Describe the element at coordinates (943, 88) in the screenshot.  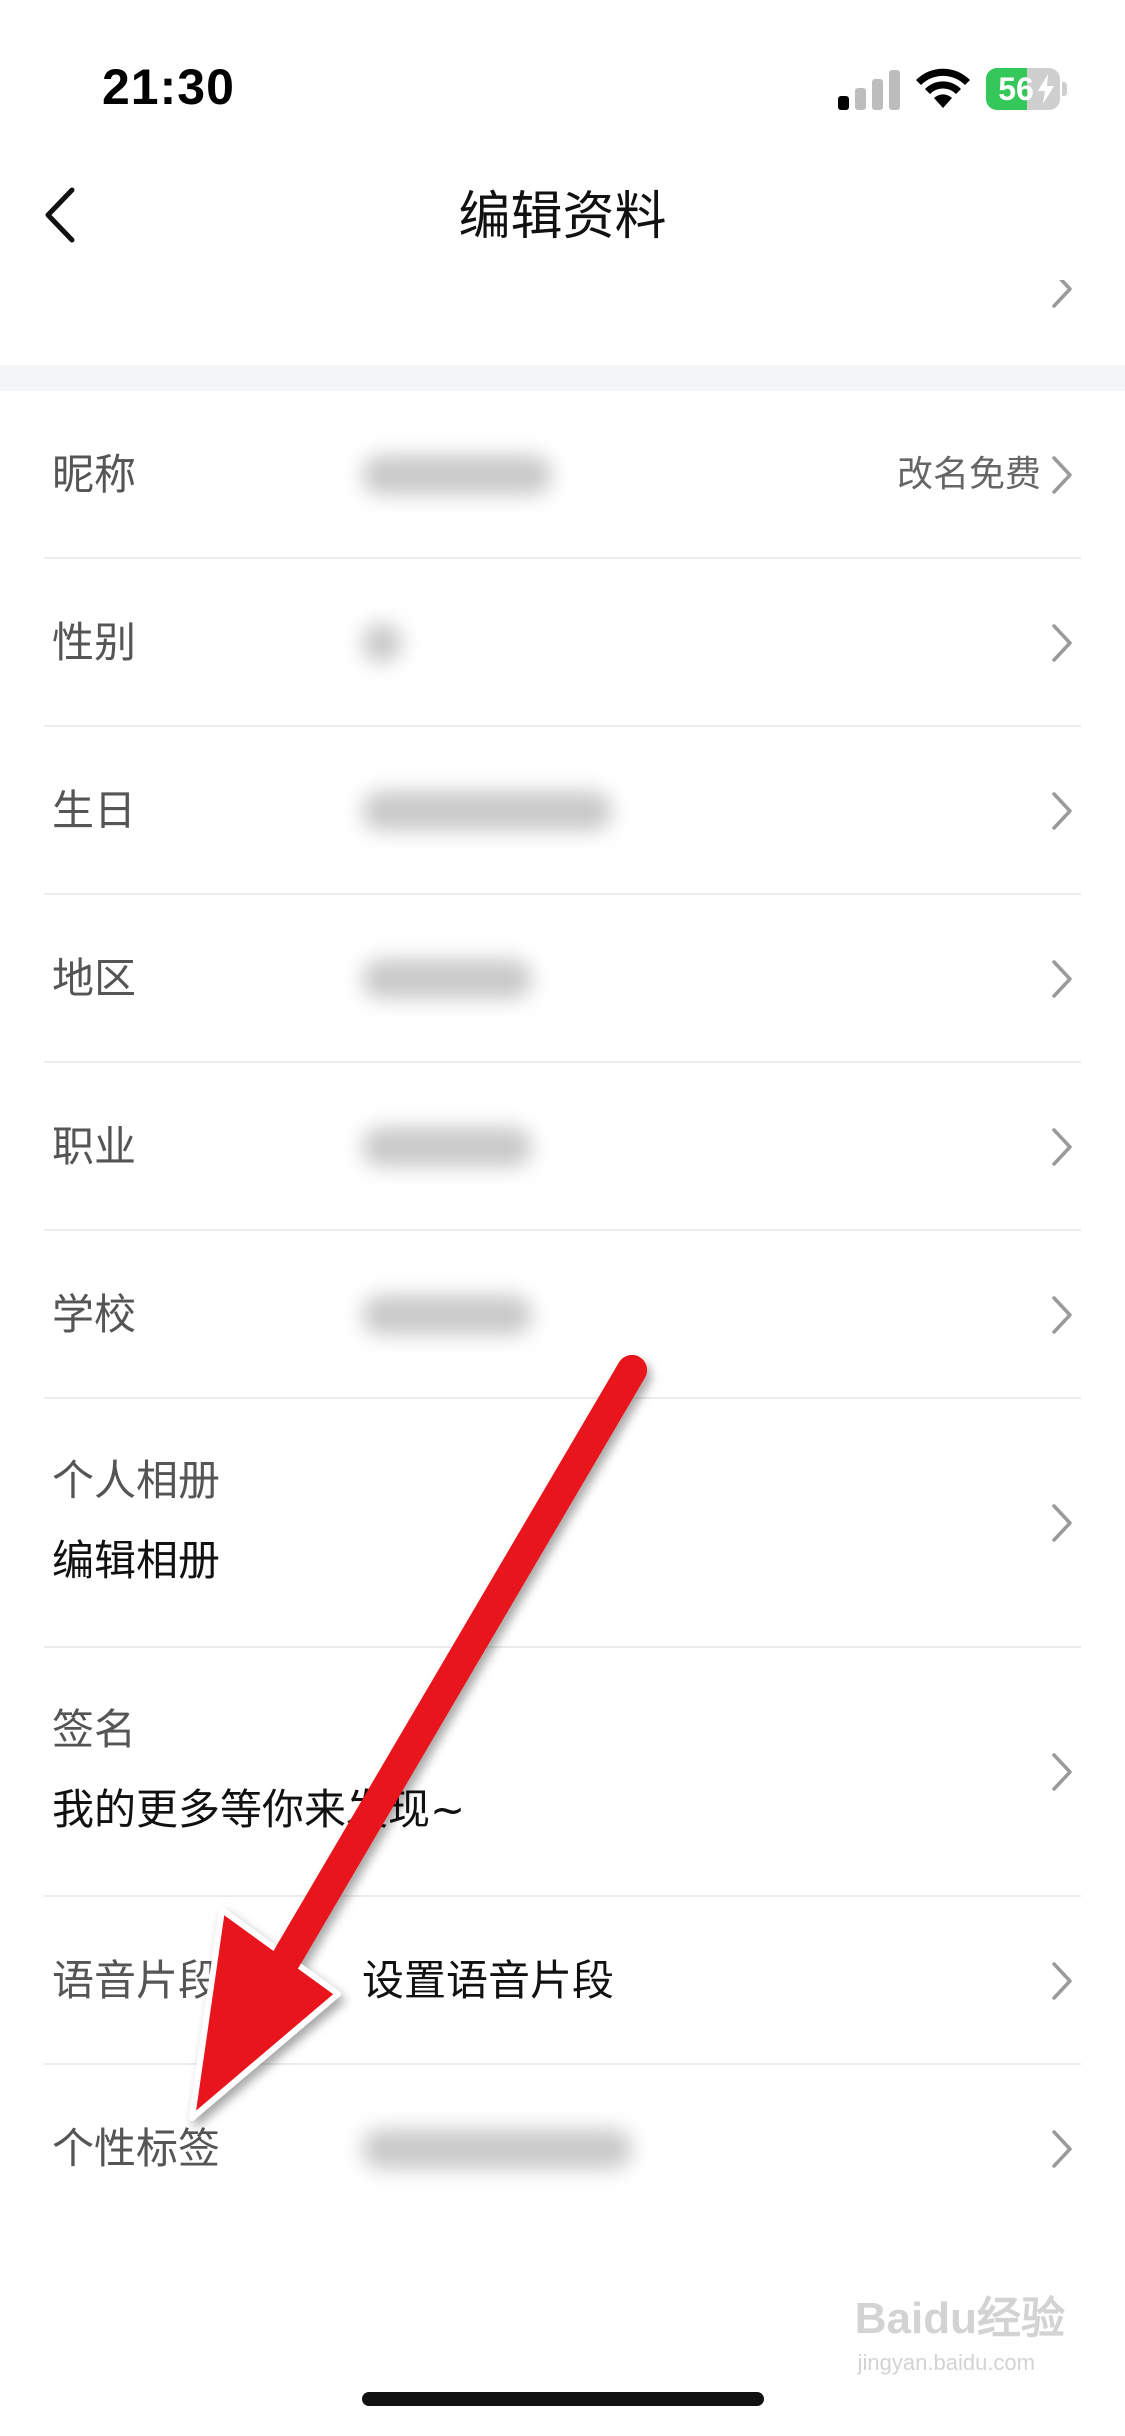
I see `wifi-icon` at that location.